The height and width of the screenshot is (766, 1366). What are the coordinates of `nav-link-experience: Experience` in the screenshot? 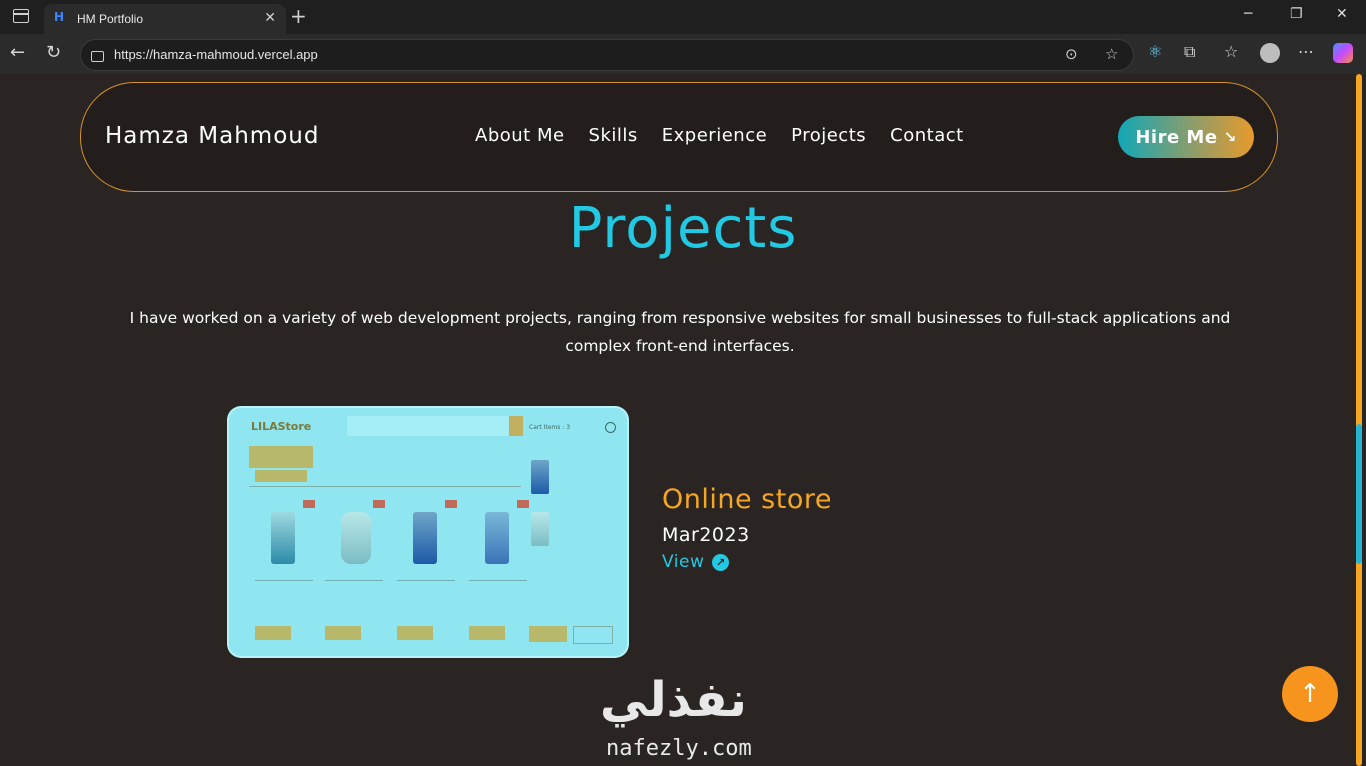 It's located at (714, 135).